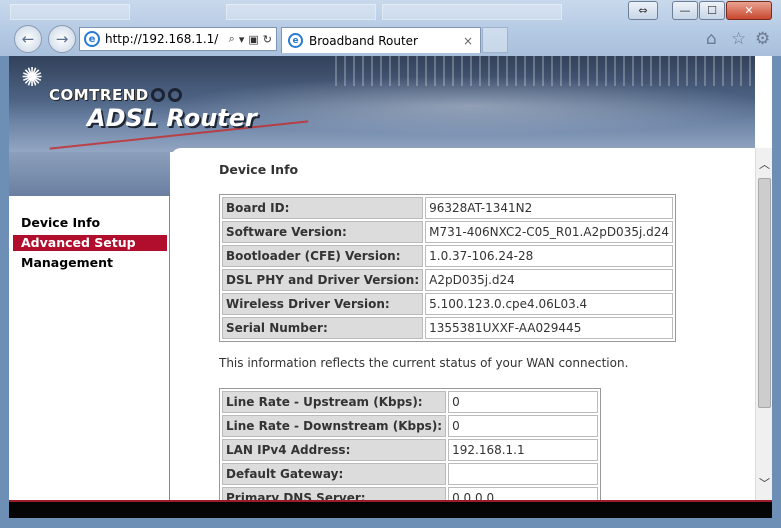 Image resolution: width=781 pixels, height=528 pixels. What do you see at coordinates (242, 39) in the screenshot?
I see `dropdown-icon: ▾` at bounding box center [242, 39].